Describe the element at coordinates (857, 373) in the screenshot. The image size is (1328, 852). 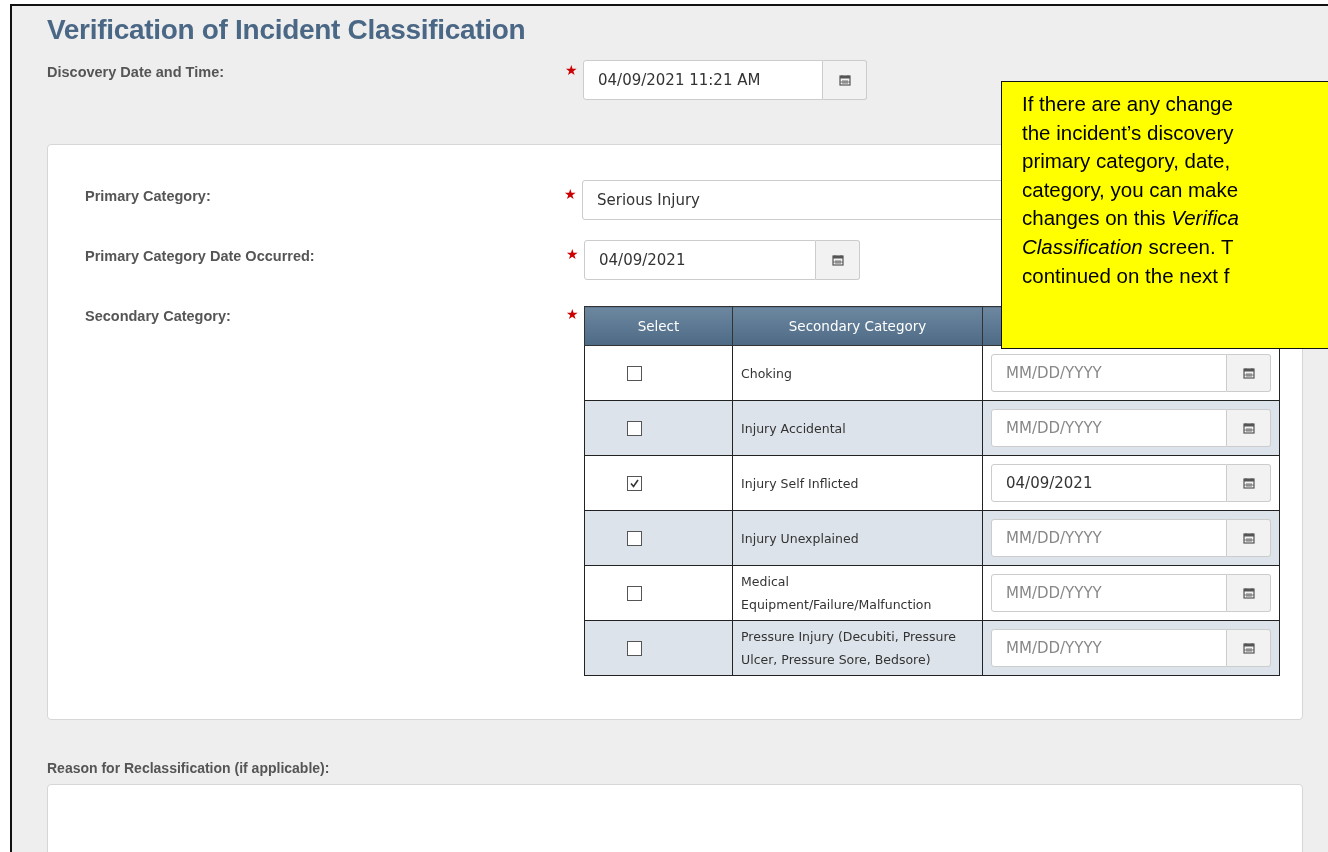
I see `table-cell: Choking` at that location.